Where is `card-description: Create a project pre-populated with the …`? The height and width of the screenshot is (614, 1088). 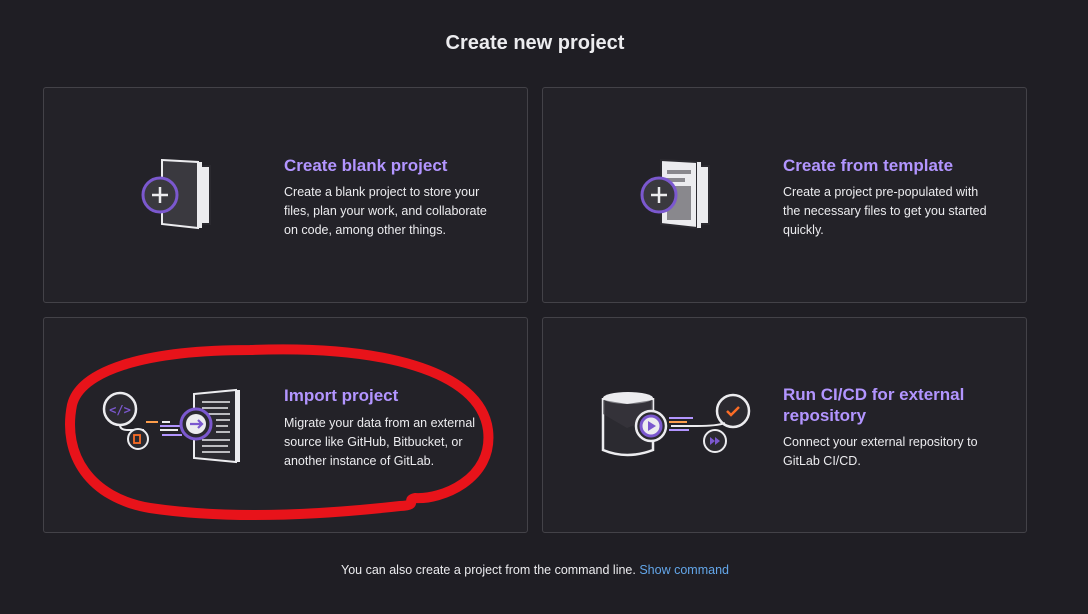
card-description: Create a project pre-populated with the … is located at coordinates (885, 211).